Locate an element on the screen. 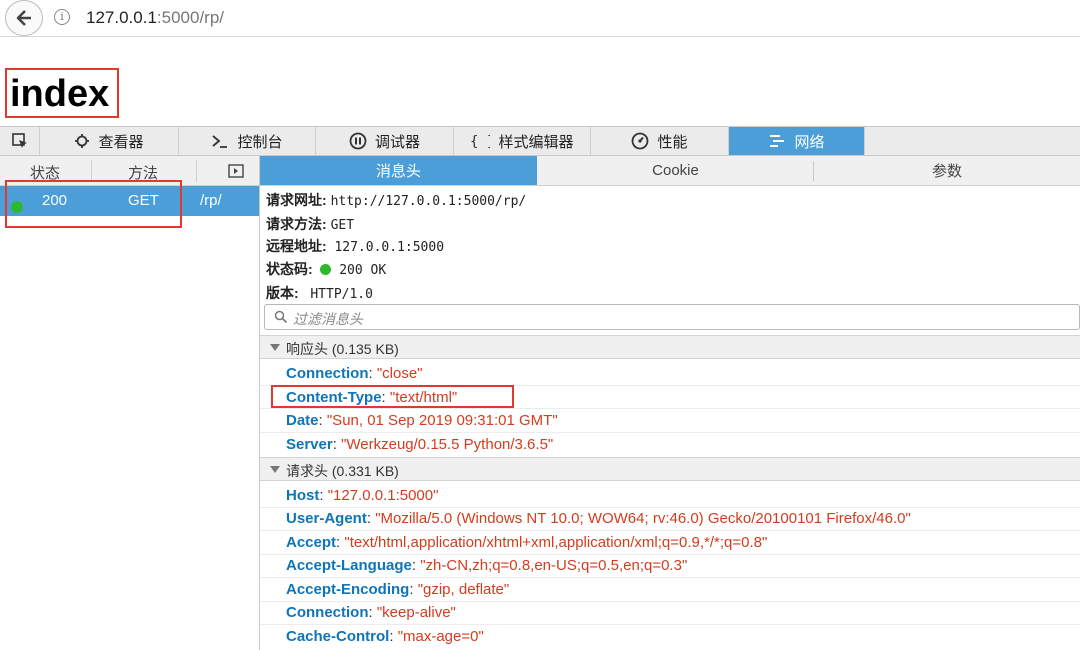 The image size is (1080, 650). tab-network: 网络 is located at coordinates (797, 141).